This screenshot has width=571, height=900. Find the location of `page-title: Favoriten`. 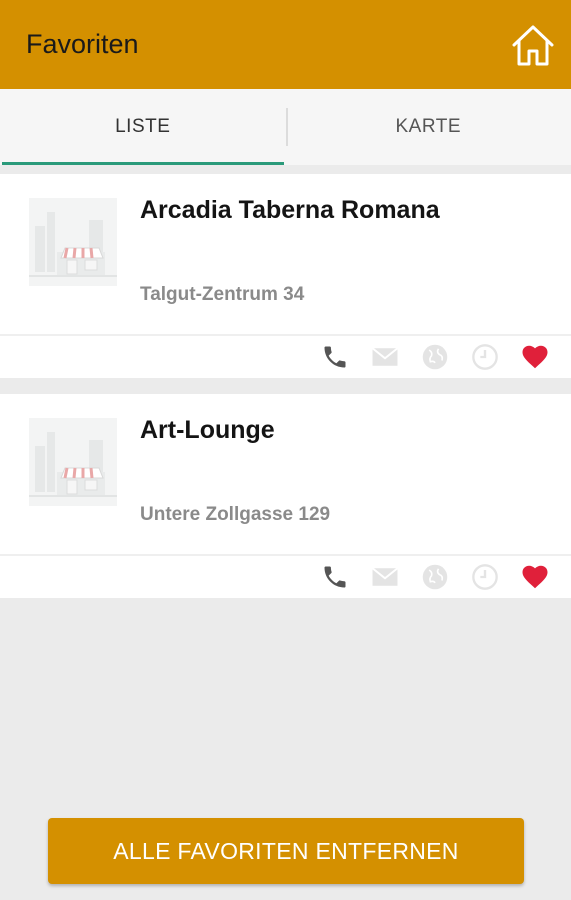

page-title: Favoriten is located at coordinates (82, 44).